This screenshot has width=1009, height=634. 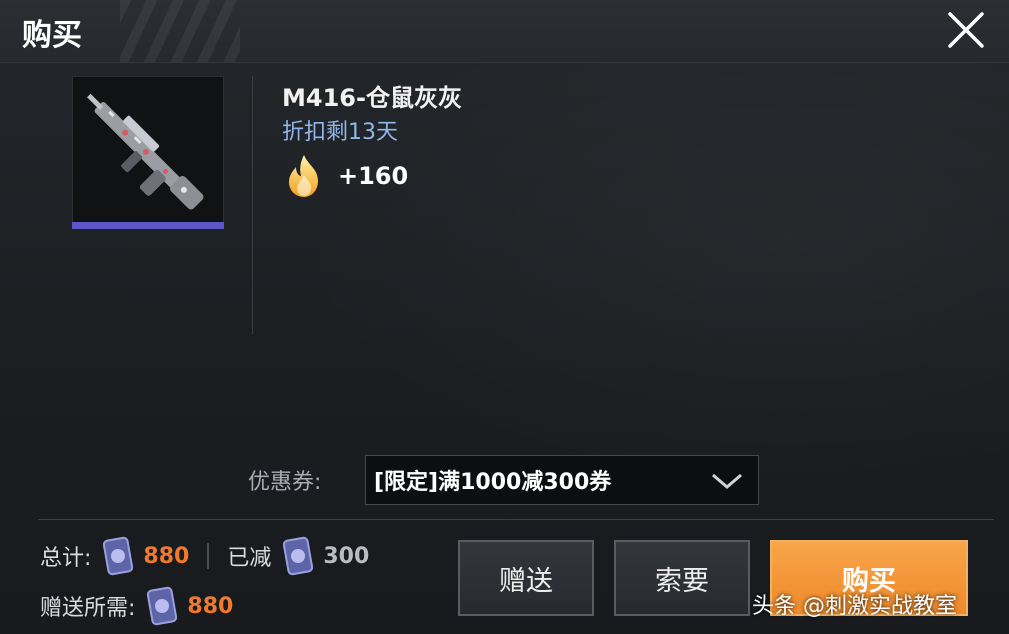 I want to click on close-icon, so click(x=966, y=30).